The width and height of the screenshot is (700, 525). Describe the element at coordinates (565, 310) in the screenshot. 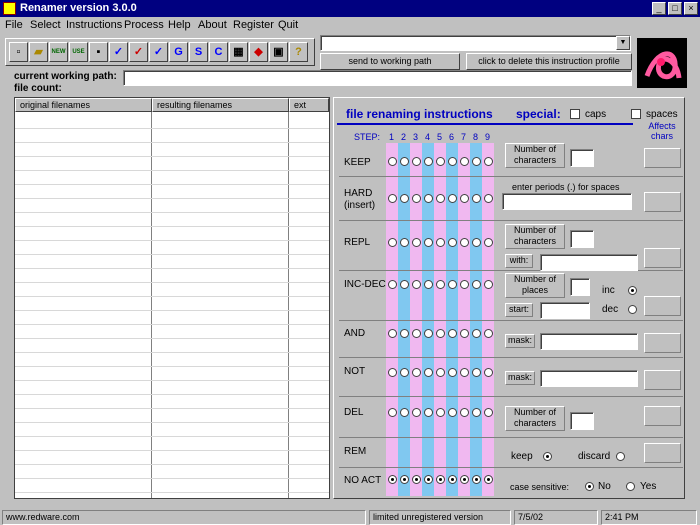

I see `start-input` at that location.